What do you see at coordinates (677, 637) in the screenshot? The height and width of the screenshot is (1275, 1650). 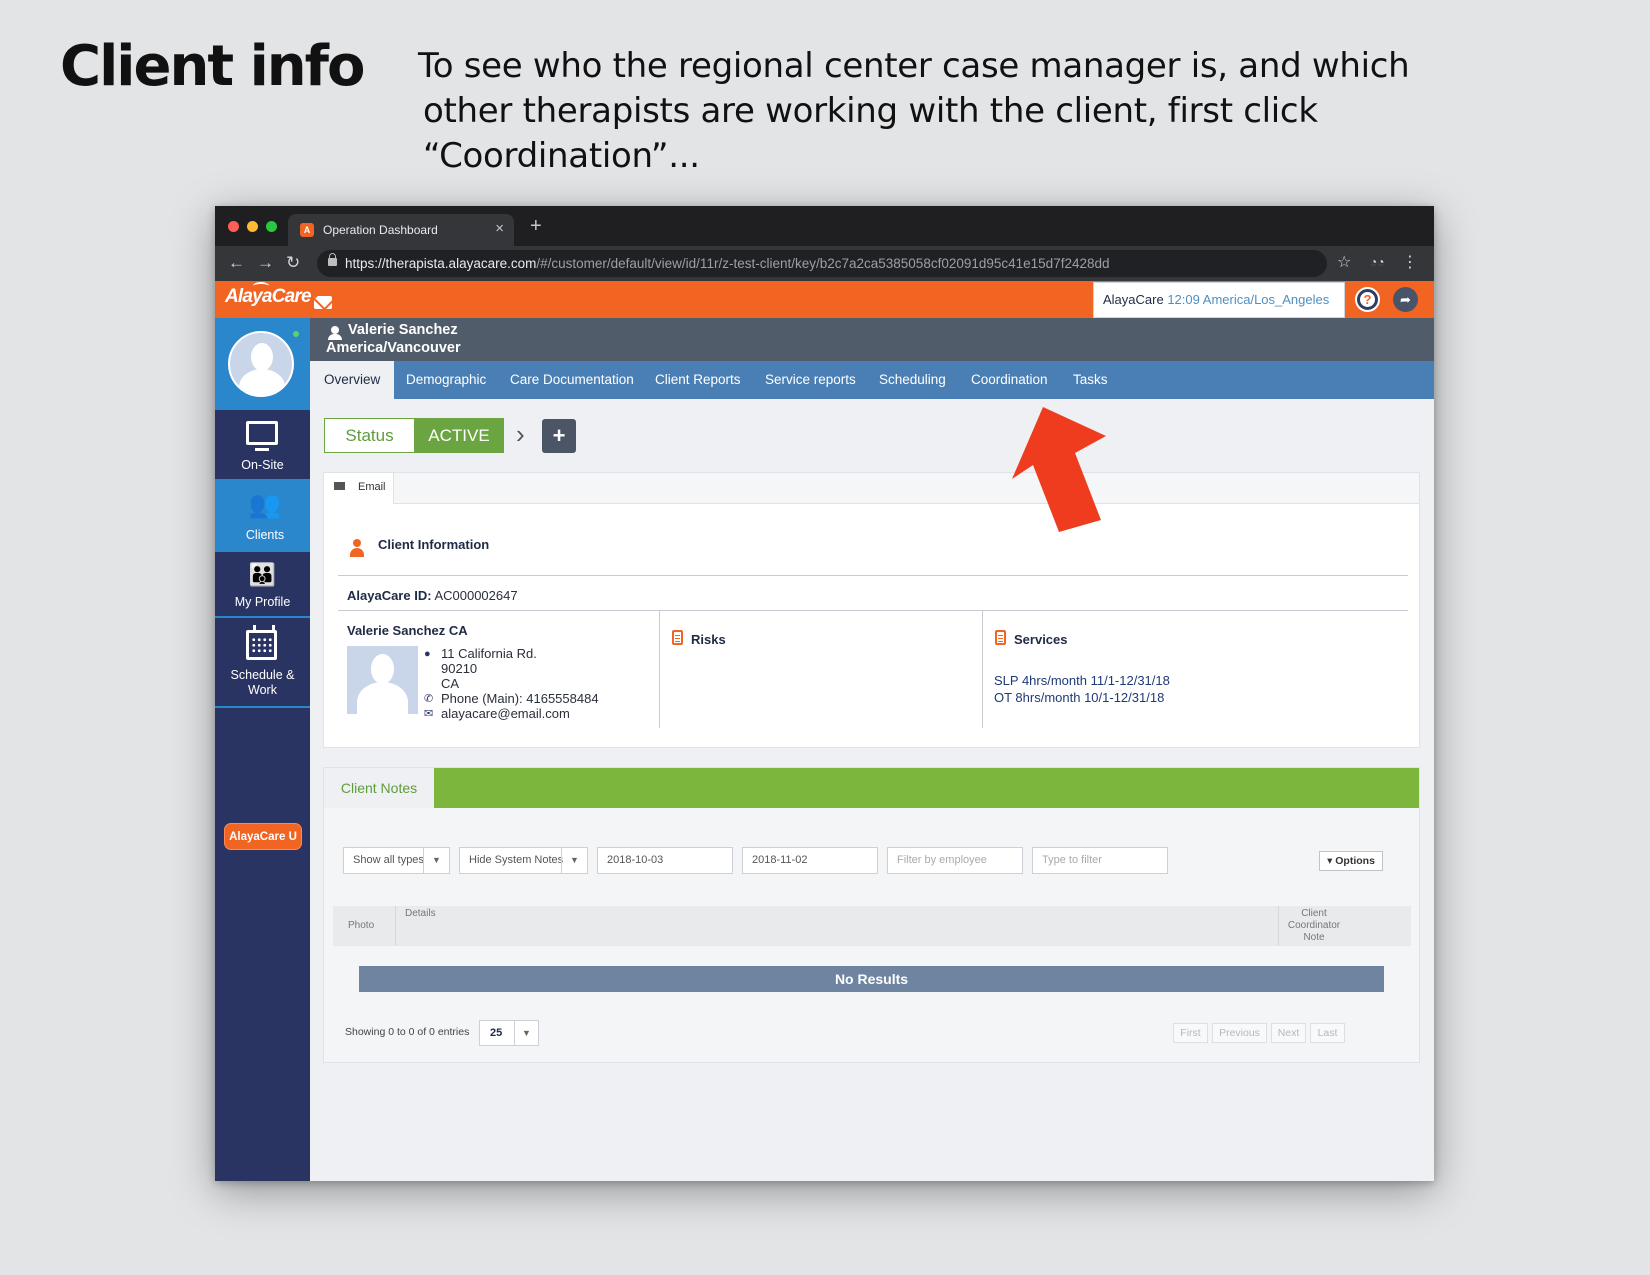 I see `risks-icon` at bounding box center [677, 637].